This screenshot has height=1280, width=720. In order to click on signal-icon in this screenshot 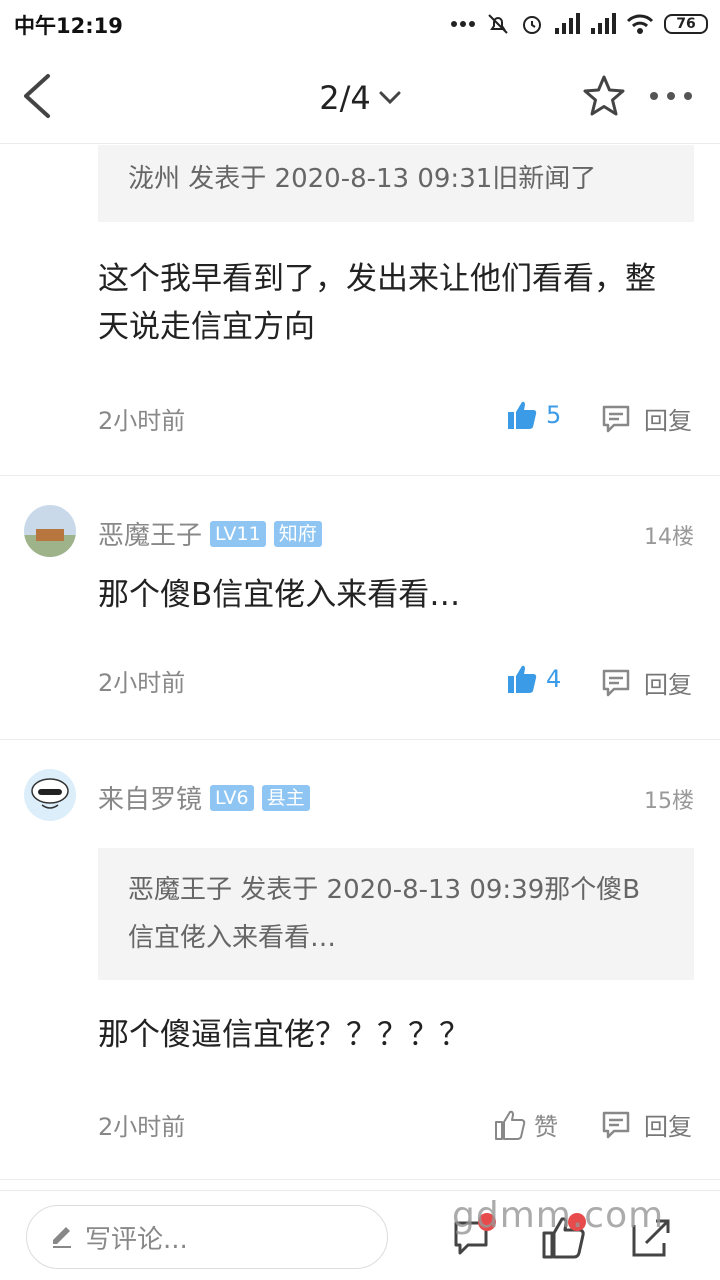, I will do `click(567, 23)`.